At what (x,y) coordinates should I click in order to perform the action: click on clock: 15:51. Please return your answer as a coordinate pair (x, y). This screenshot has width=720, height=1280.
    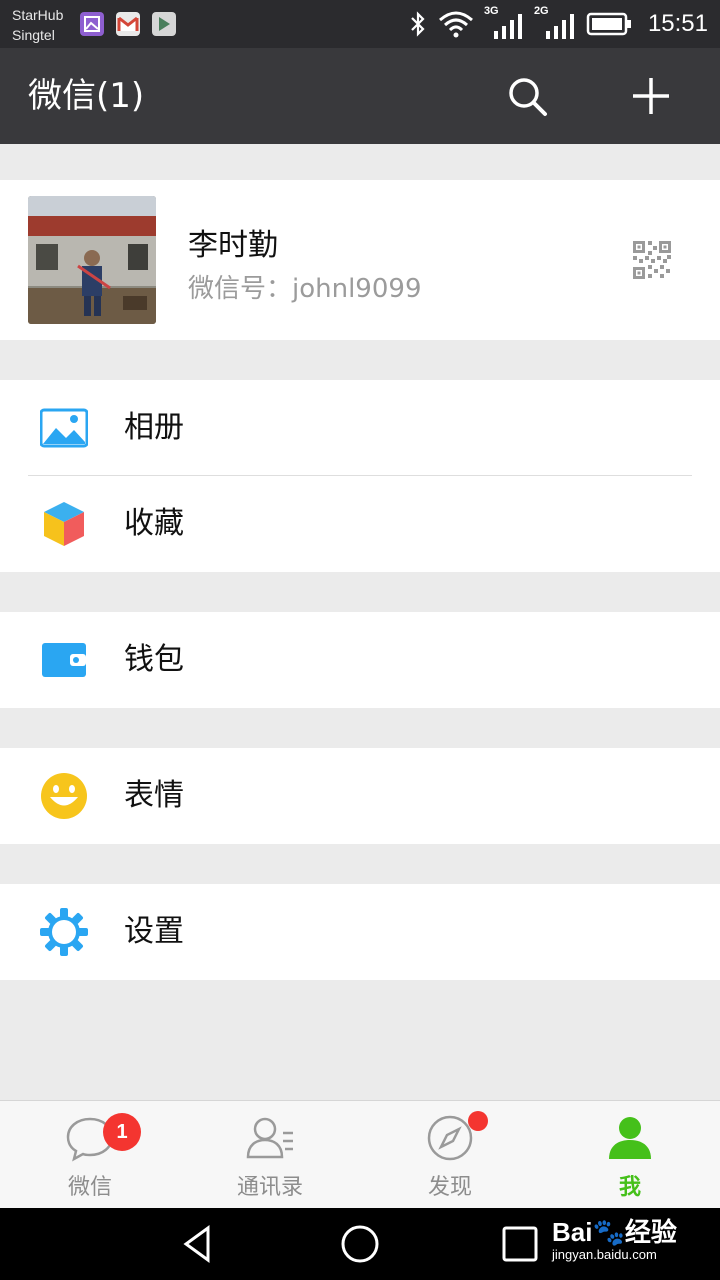
    Looking at the image, I should click on (677, 23).